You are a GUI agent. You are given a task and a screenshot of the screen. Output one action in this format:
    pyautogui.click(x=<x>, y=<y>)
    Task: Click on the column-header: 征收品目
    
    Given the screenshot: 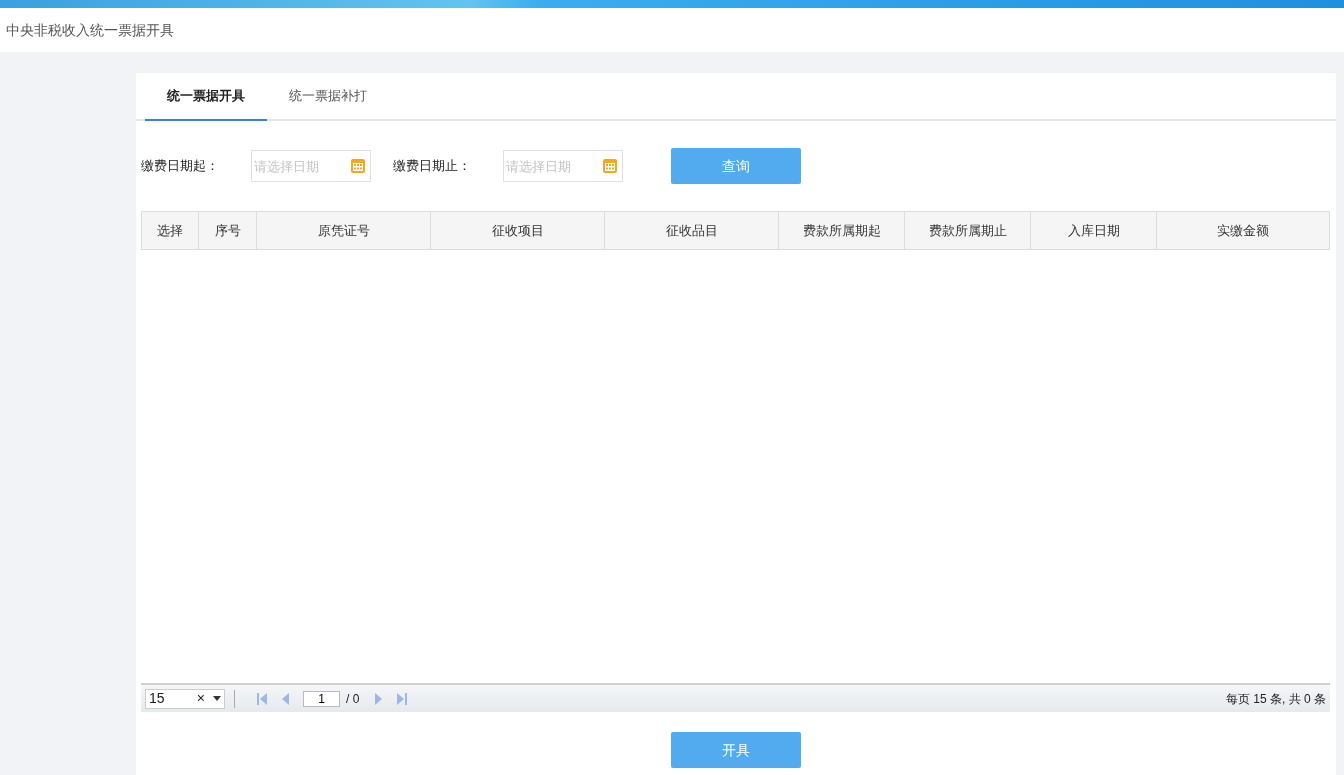 What is the action you would take?
    pyautogui.click(x=691, y=230)
    